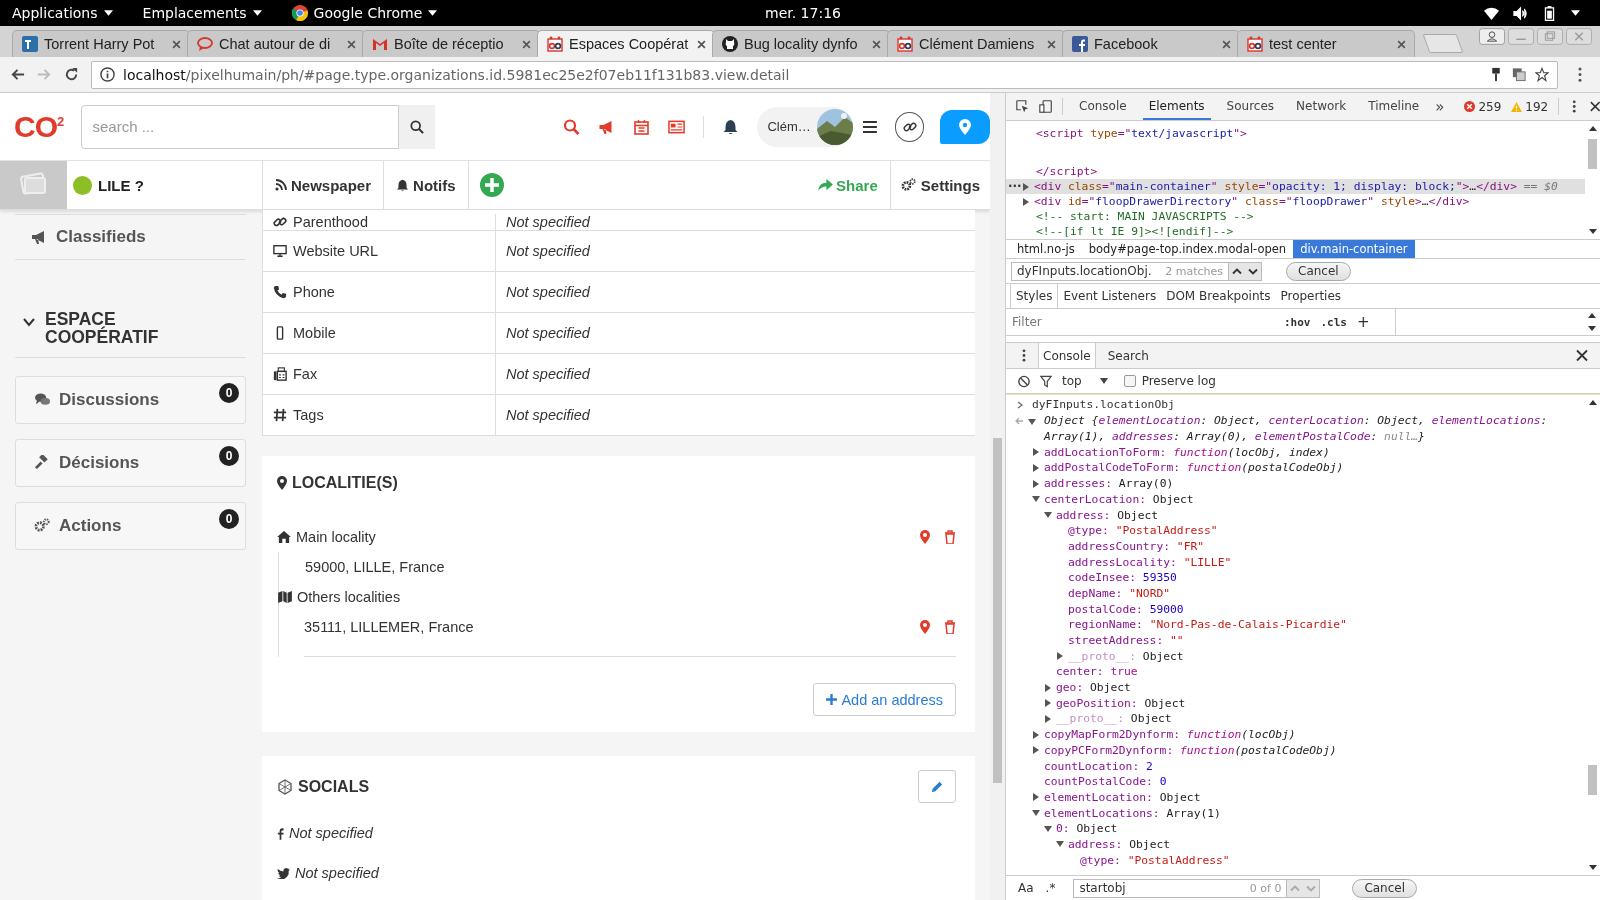 The width and height of the screenshot is (1600, 900). I want to click on dom-node: <div class="main-container" style="opacity: 1; display: block;">…</div> == $0, so click(1296, 186).